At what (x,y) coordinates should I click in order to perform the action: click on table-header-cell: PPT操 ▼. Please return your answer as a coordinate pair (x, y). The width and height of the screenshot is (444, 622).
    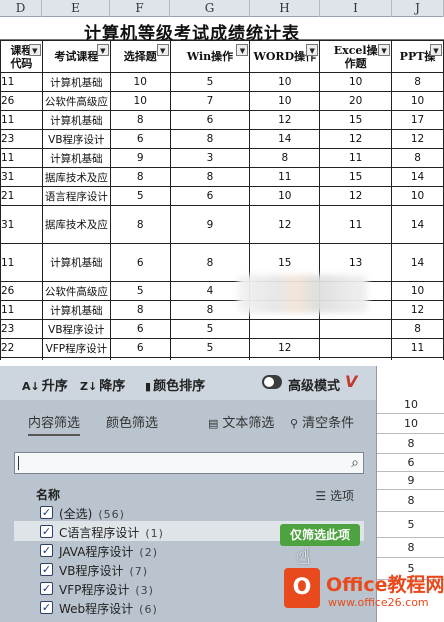
    Looking at the image, I should click on (417, 56).